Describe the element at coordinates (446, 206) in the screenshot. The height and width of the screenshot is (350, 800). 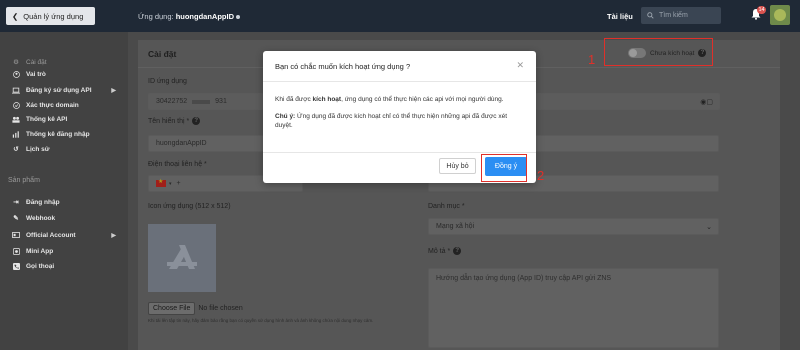
I see `category-label: Danh mục *` at that location.